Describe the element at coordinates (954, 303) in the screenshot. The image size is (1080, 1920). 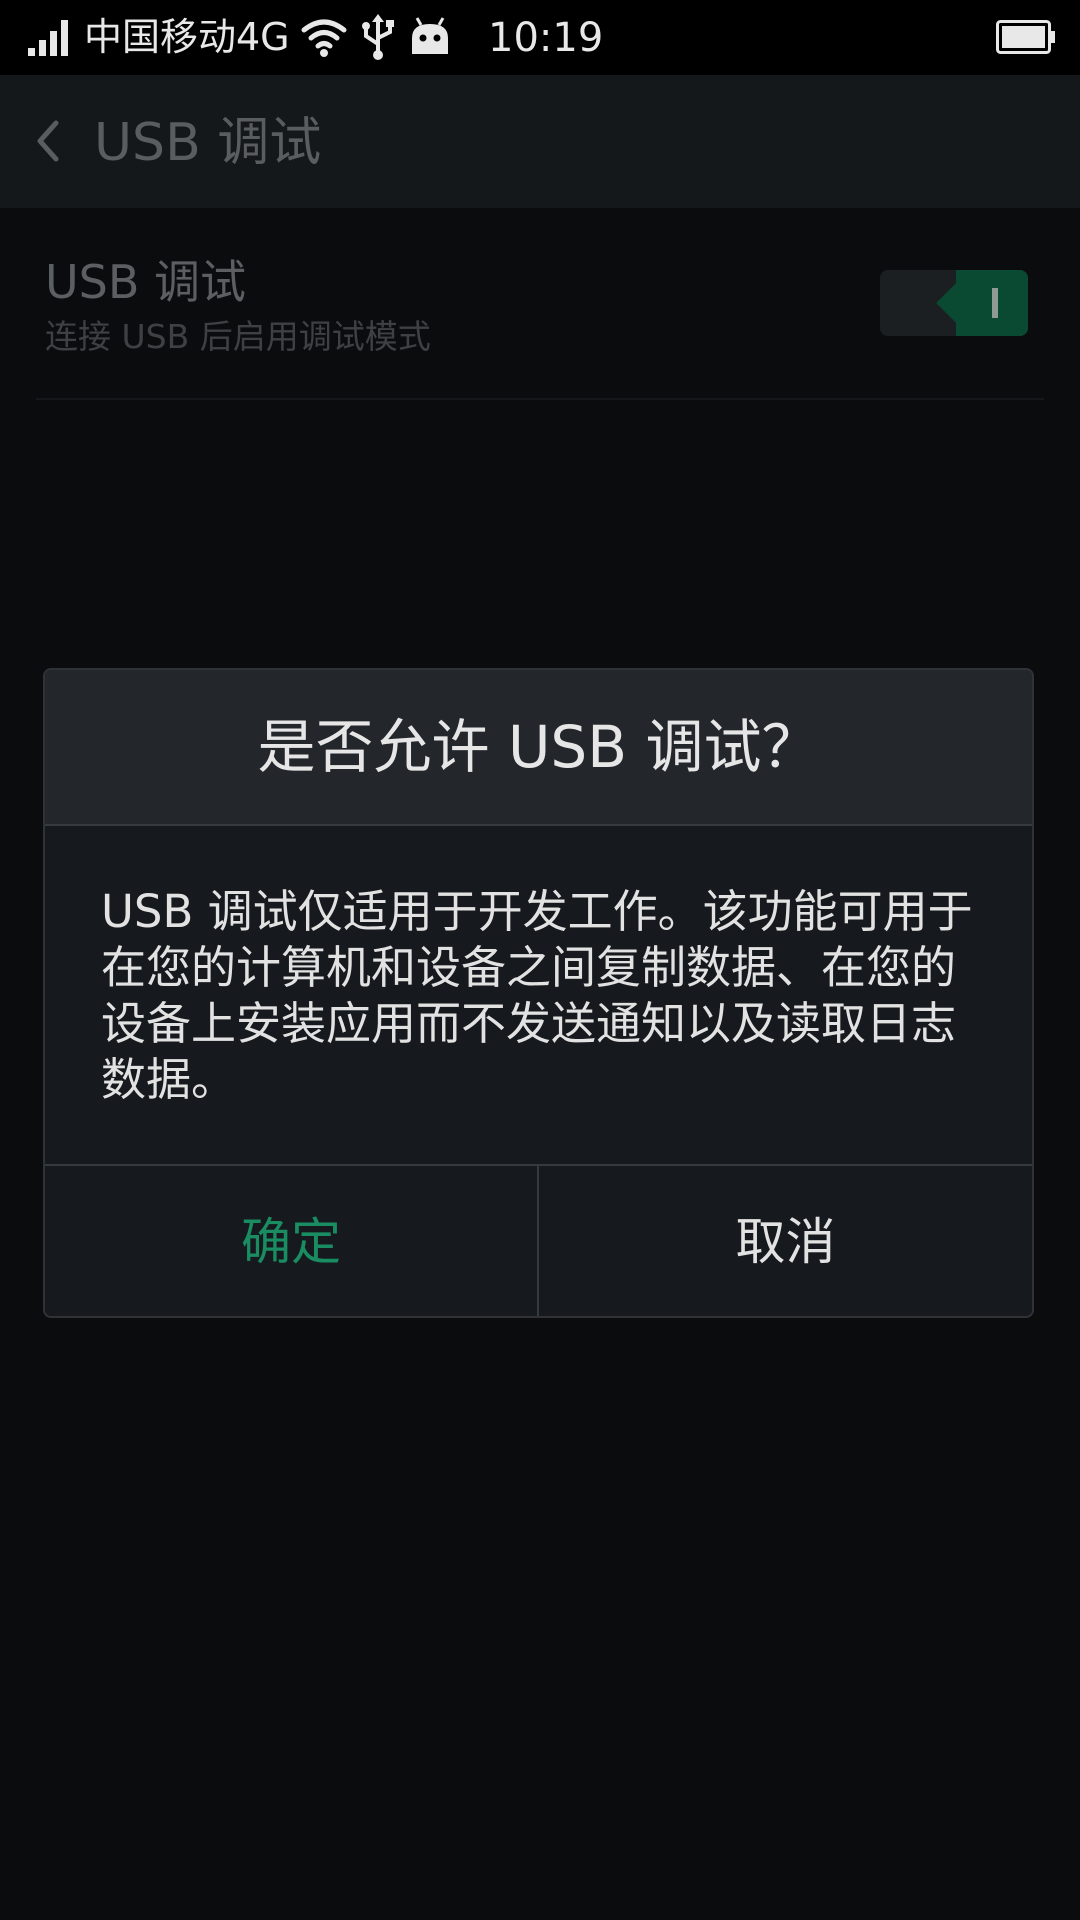
I see `usb-debugging-toggle` at that location.